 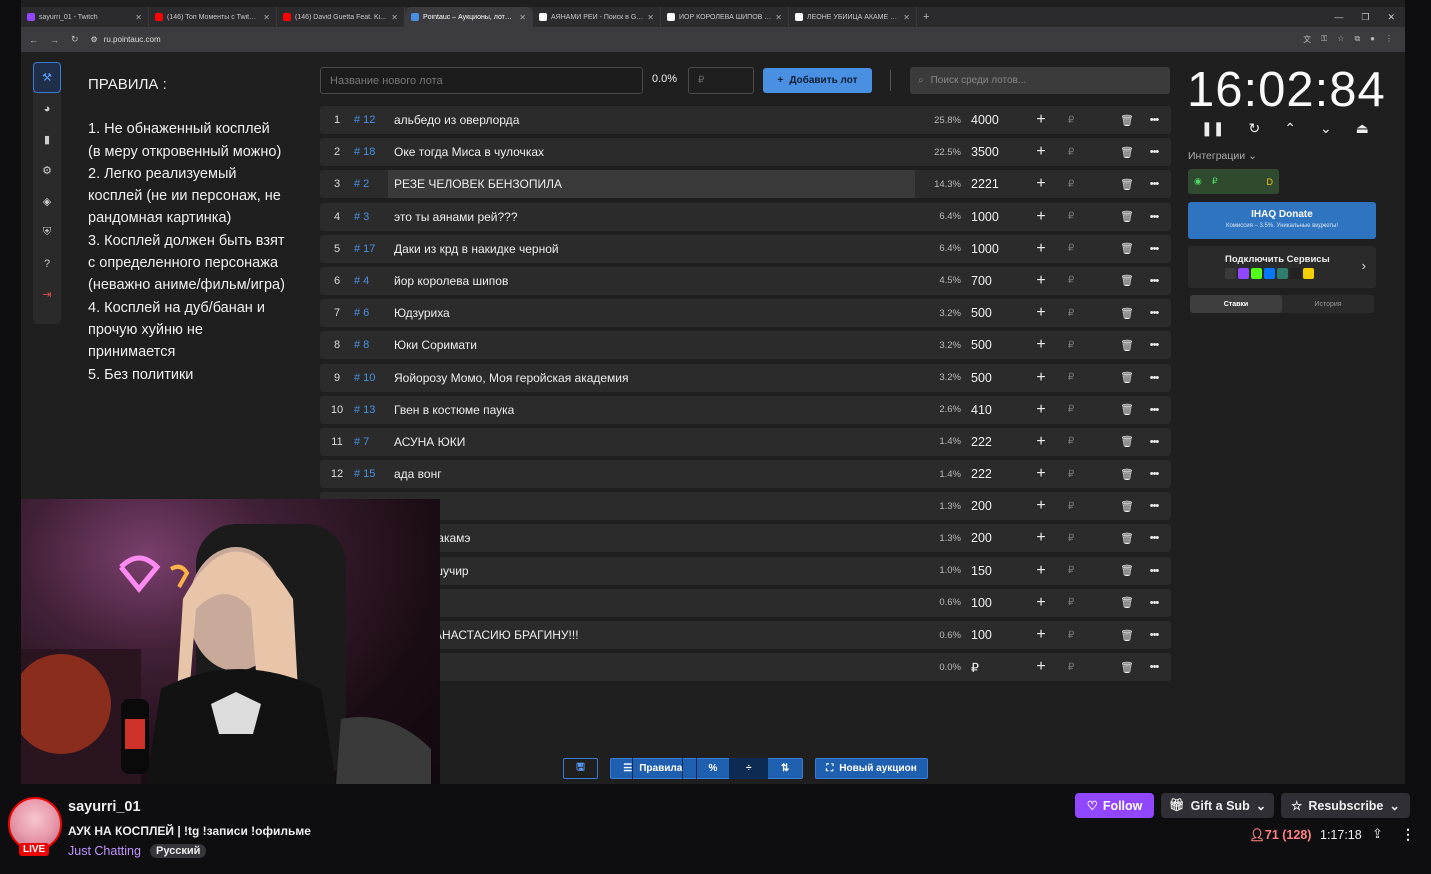 I want to click on eject-icon: ⏏, so click(x=1362, y=128).